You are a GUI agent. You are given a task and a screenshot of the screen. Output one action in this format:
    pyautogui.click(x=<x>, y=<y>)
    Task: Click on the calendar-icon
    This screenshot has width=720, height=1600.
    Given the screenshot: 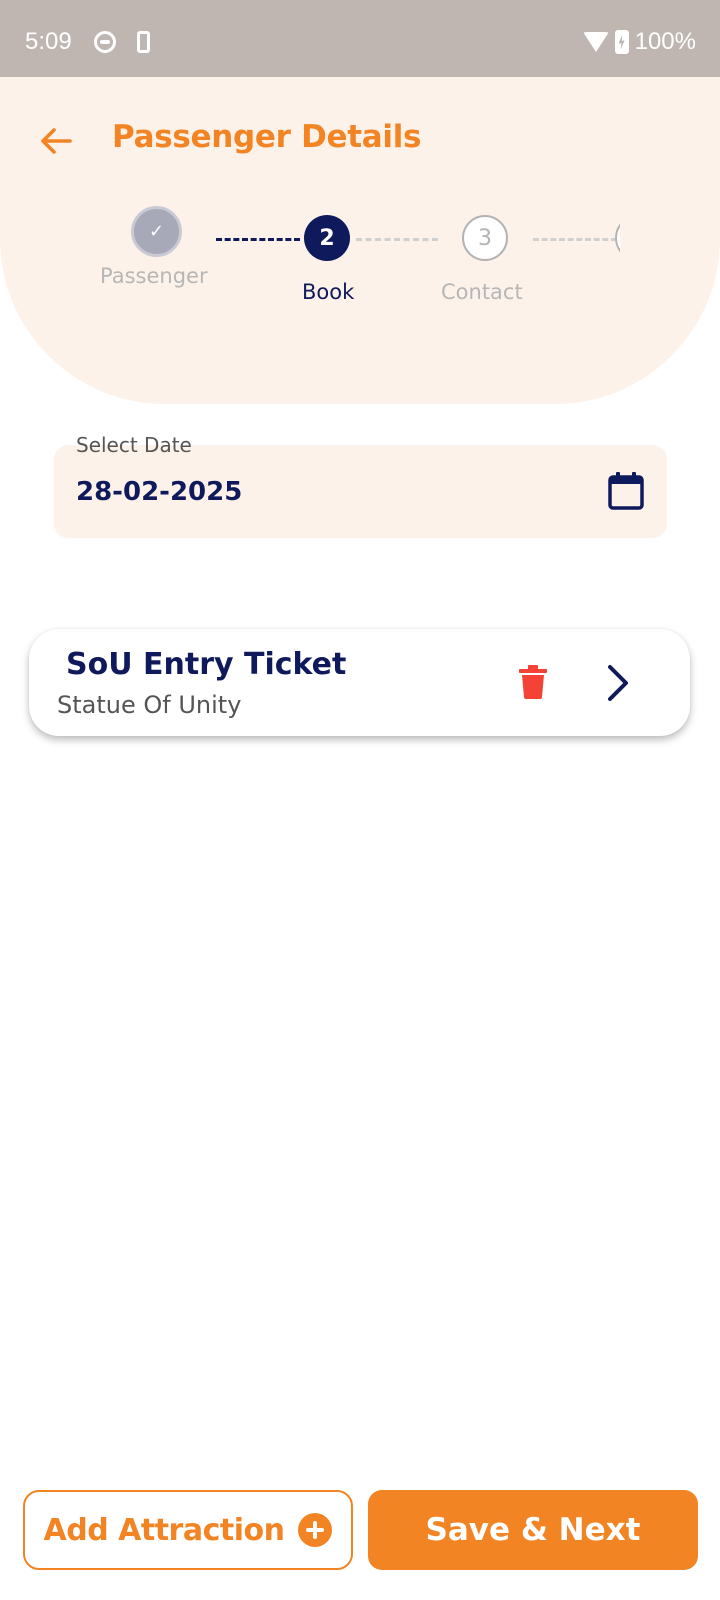 What is the action you would take?
    pyautogui.click(x=626, y=491)
    